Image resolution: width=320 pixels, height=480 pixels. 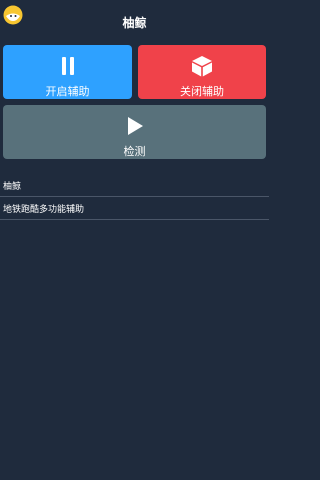 I want to click on start-assist-button: 开启辅助, so click(x=67, y=72).